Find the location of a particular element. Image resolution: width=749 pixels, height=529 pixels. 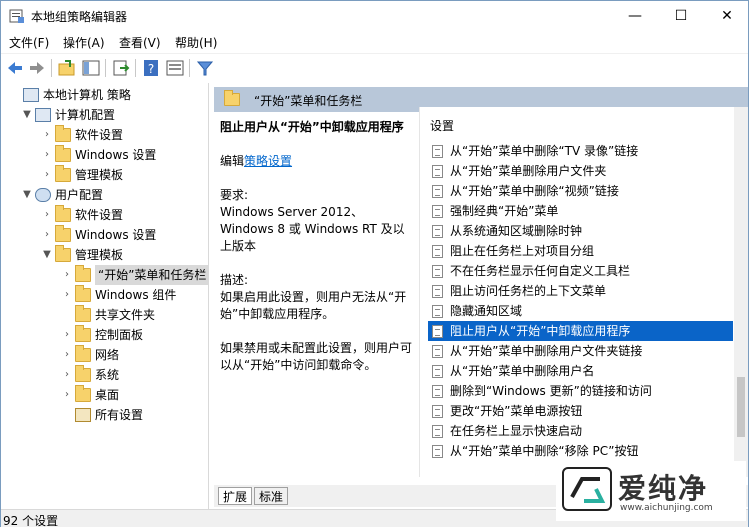

setting-list-item: 从“开始”菜单中删除“视频”链接 is located at coordinates (580, 191).